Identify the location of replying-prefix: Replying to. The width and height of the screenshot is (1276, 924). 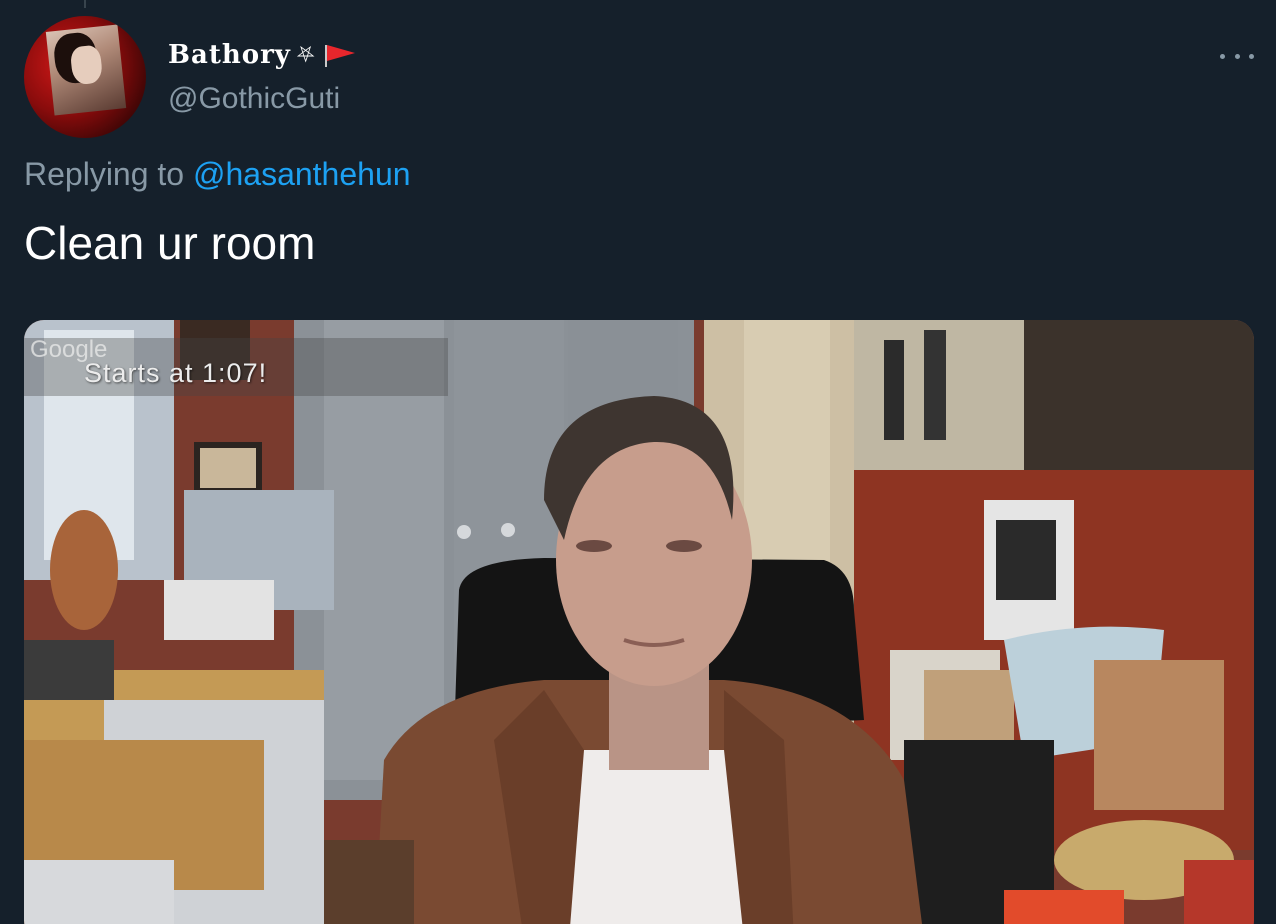
(108, 174).